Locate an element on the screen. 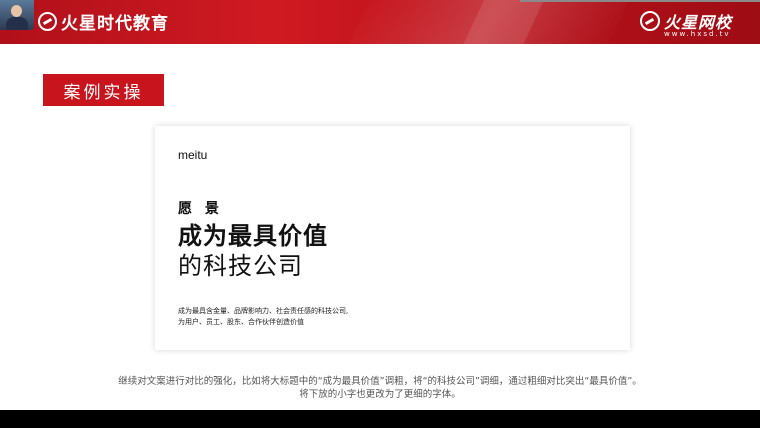  presenter-webcam is located at coordinates (17, 15).